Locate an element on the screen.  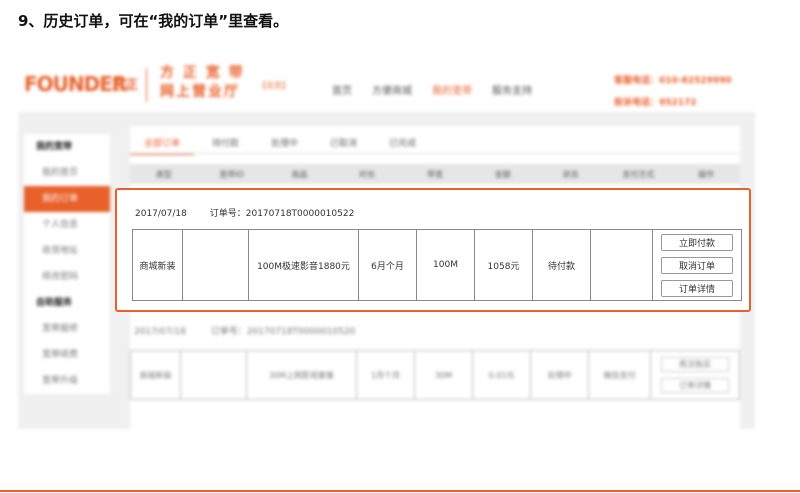
order-1-duration: 6月个月 is located at coordinates (388, 265).